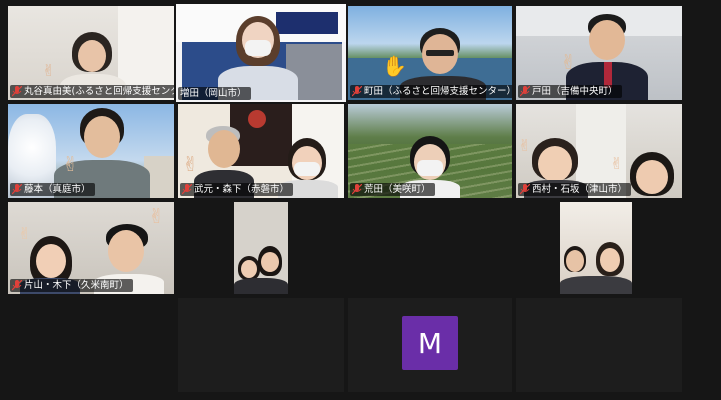 The height and width of the screenshot is (400, 721). What do you see at coordinates (261, 53) in the screenshot?
I see `video-tile-masuda: 増田（岡山市）` at bounding box center [261, 53].